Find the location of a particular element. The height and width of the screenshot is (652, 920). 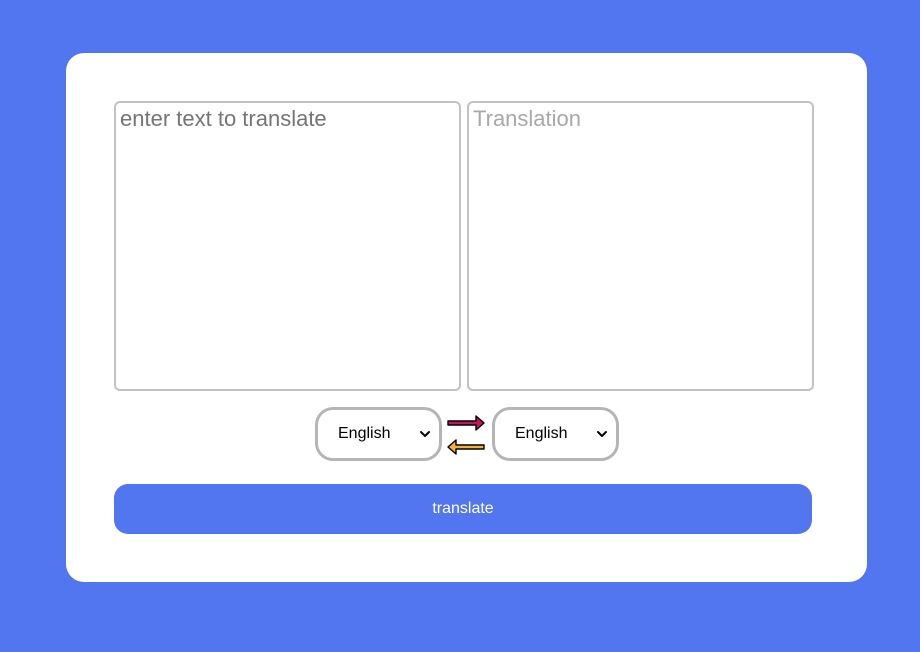

target-language-value: English is located at coordinates (541, 433).